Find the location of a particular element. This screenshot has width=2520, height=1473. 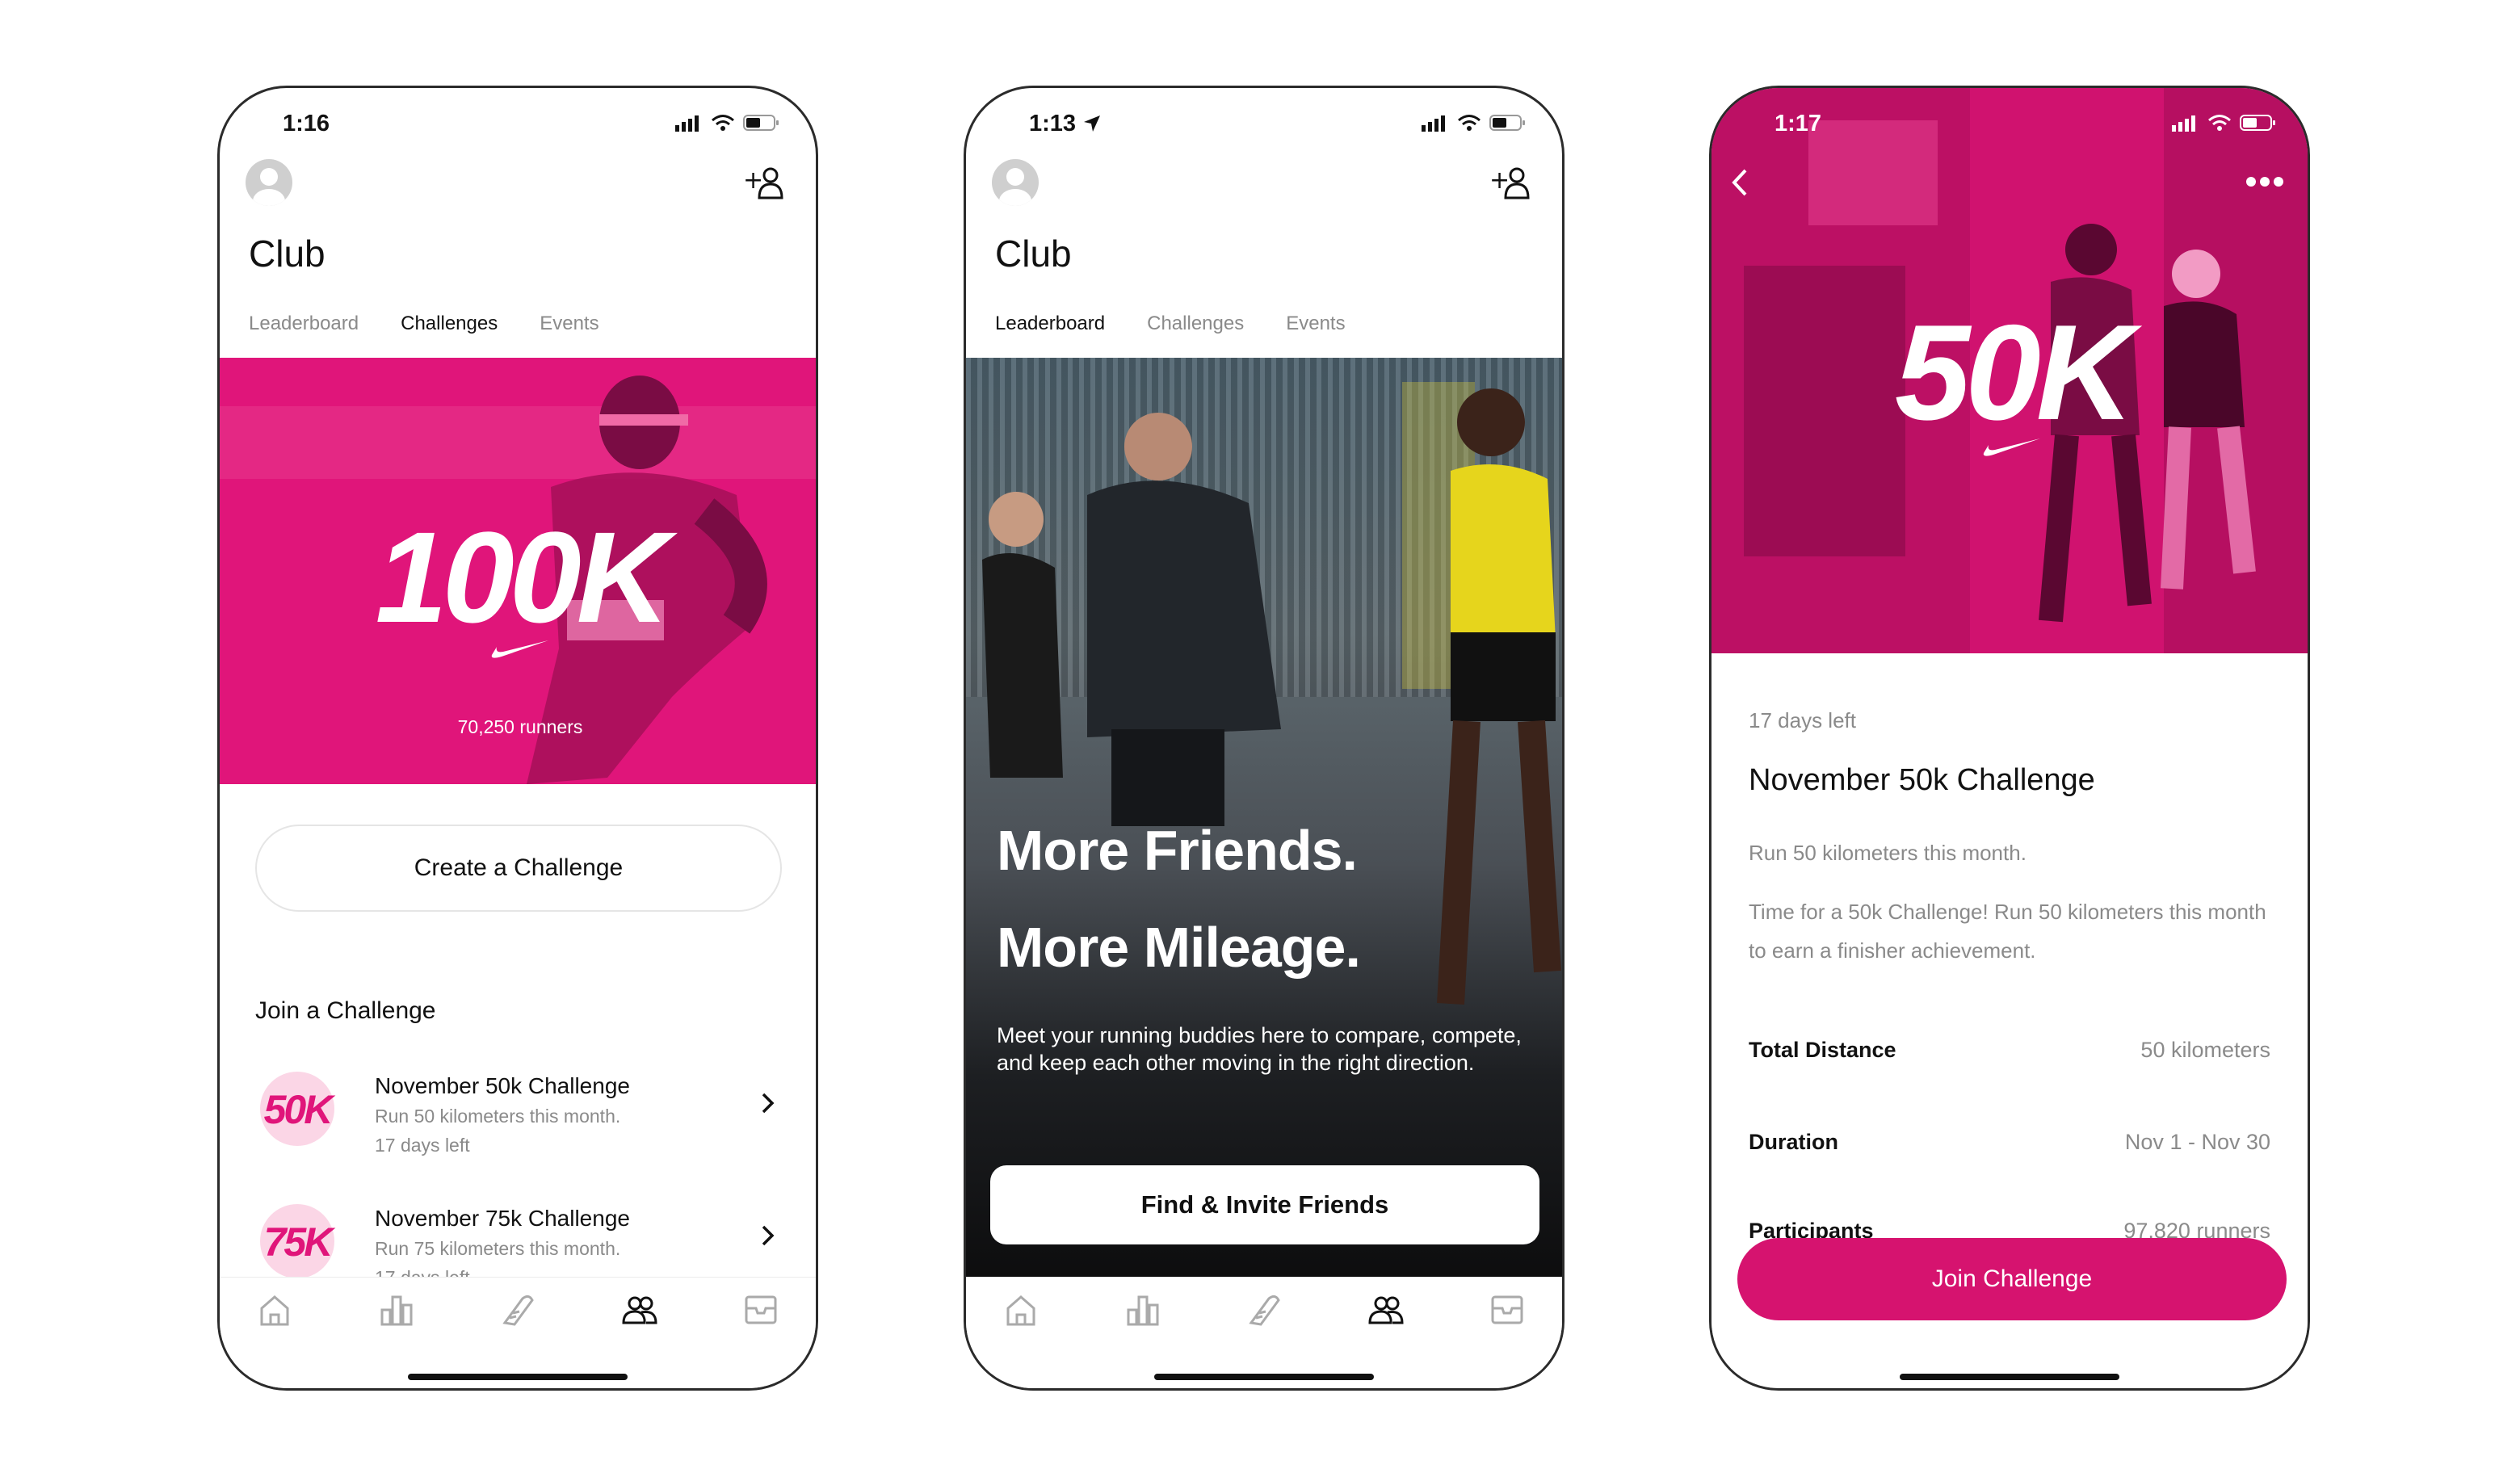

promo-headline-1: More Friends. is located at coordinates (1177, 850).